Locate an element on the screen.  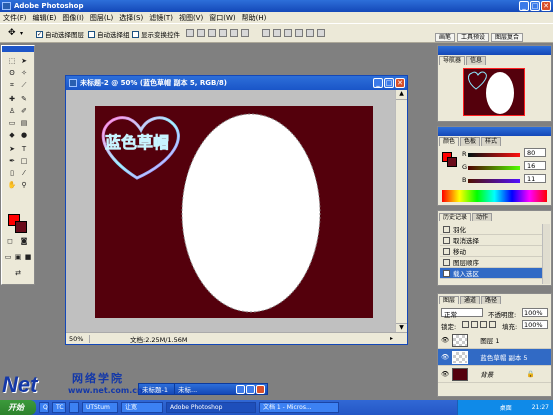
distribute-bottom-icon is located at coordinates (288, 33).